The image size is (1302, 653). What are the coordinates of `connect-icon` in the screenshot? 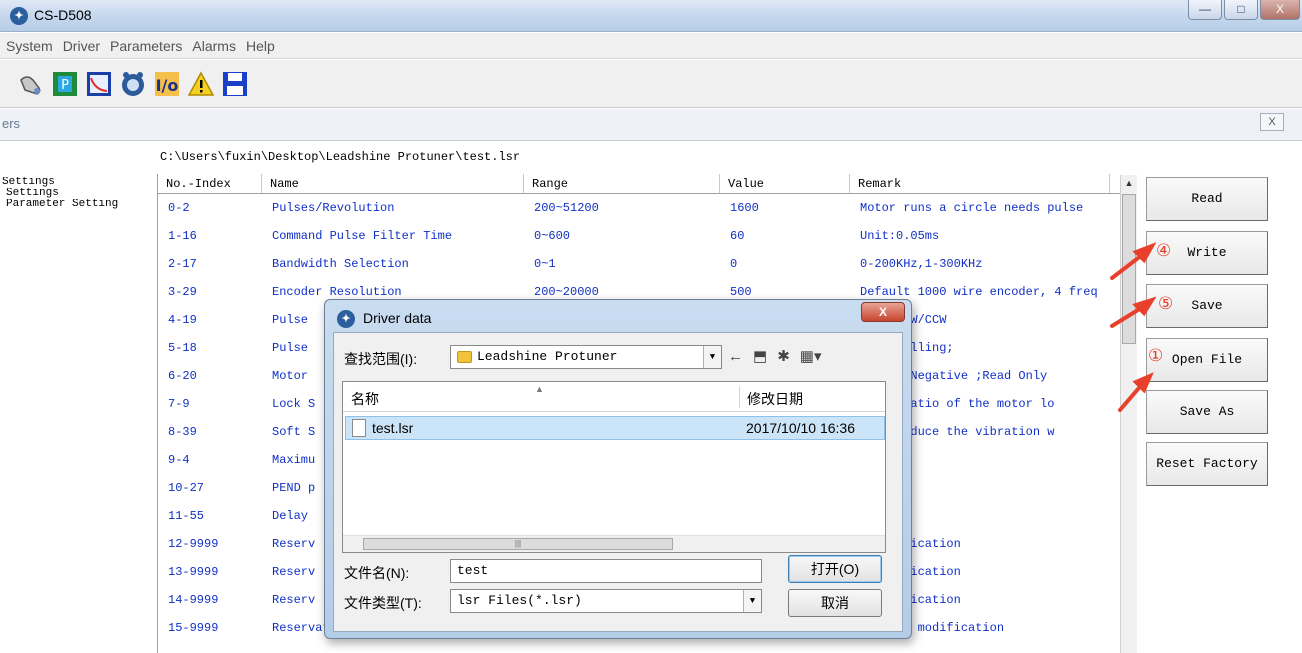 It's located at (31, 84).